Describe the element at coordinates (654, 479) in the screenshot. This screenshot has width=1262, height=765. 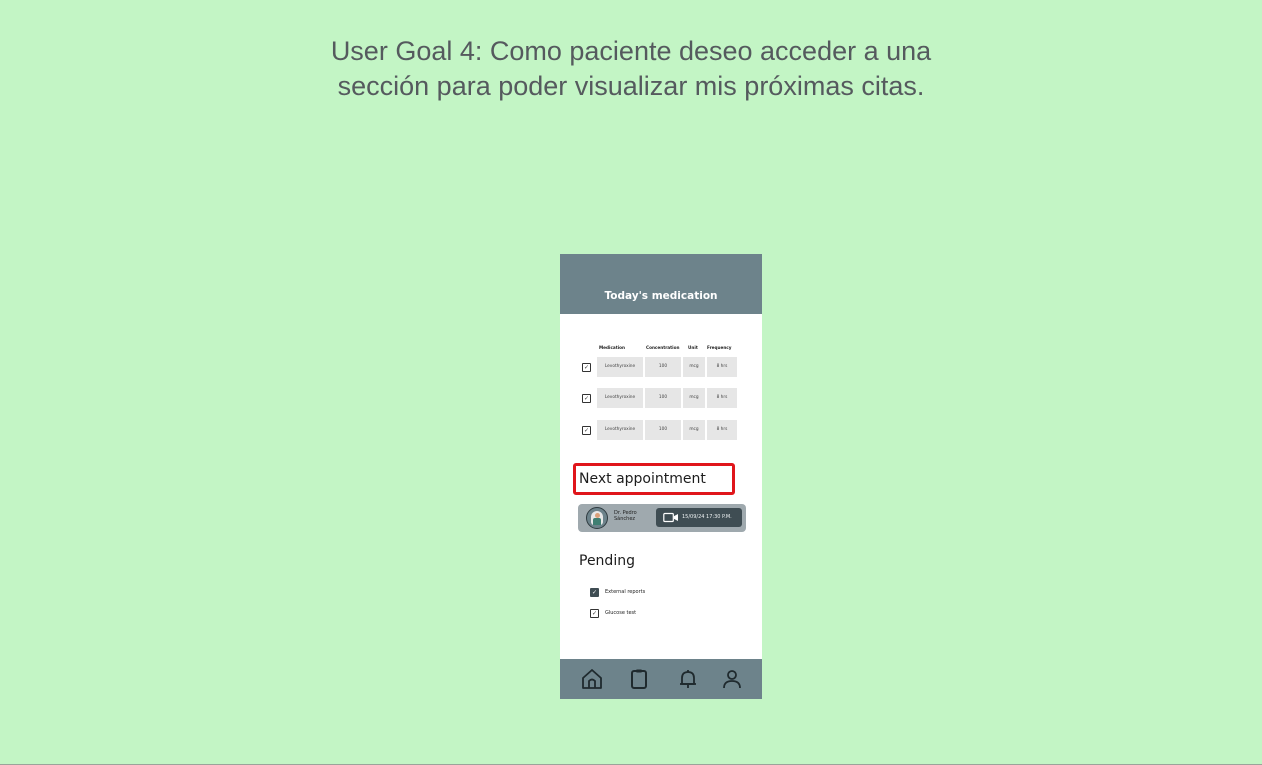
I see `next-appointment-highlight` at that location.